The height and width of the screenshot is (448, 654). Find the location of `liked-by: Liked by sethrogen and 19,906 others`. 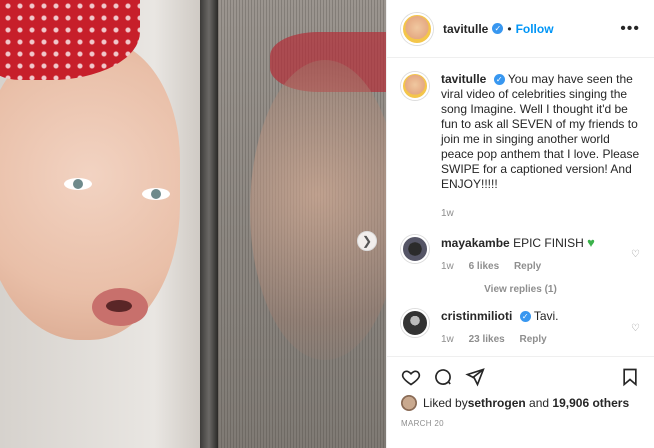

liked-by: Liked by sethrogen and 19,906 others is located at coordinates (520, 403).